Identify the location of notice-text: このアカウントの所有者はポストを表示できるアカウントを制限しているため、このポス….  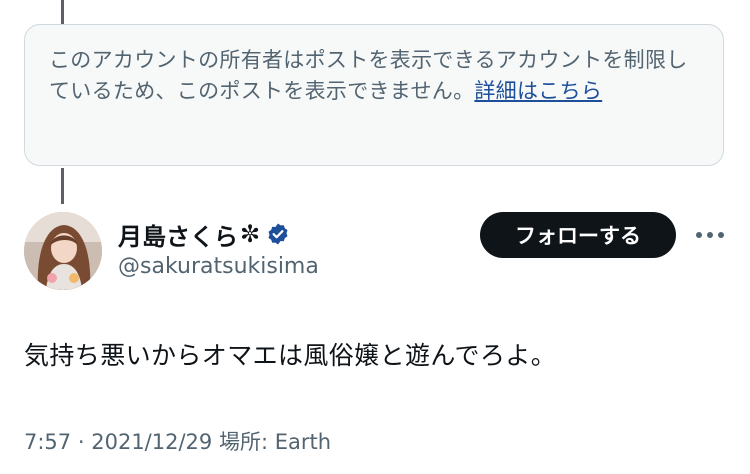
(374, 76).